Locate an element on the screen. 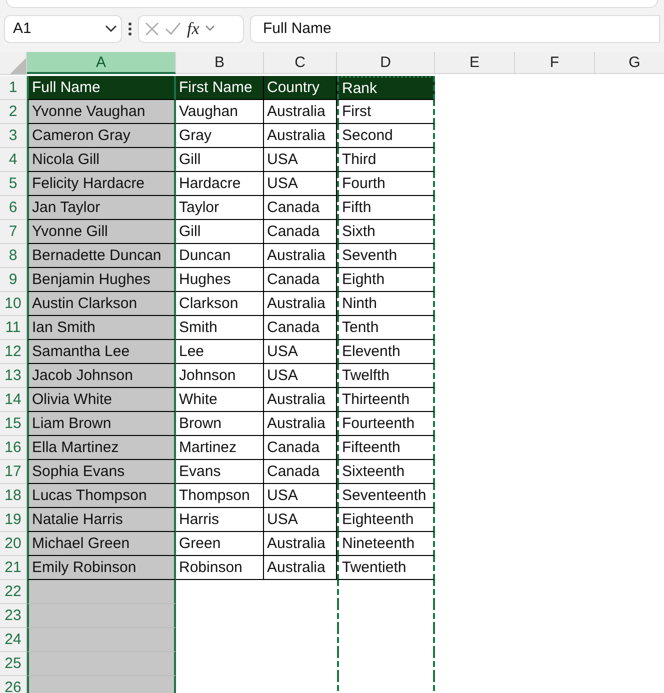 This screenshot has height=693, width=664. row-header: 7 is located at coordinates (13, 232).